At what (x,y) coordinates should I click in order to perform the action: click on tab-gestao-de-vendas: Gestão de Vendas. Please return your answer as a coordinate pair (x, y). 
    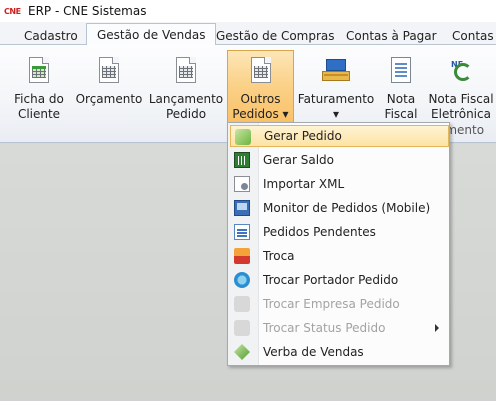
    Looking at the image, I should click on (151, 34).